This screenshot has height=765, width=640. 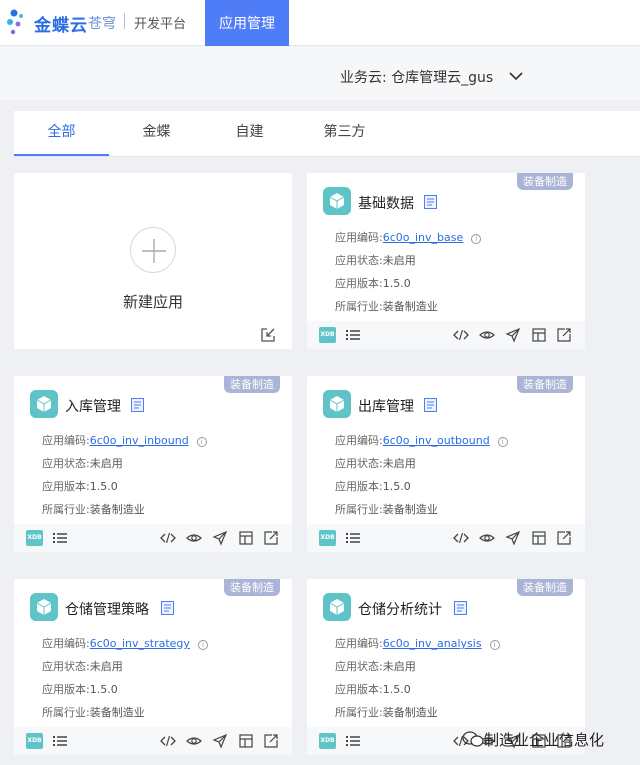 I want to click on app-code-row: 应用编码:6c0o_inv_strategy i, so click(x=125, y=643).